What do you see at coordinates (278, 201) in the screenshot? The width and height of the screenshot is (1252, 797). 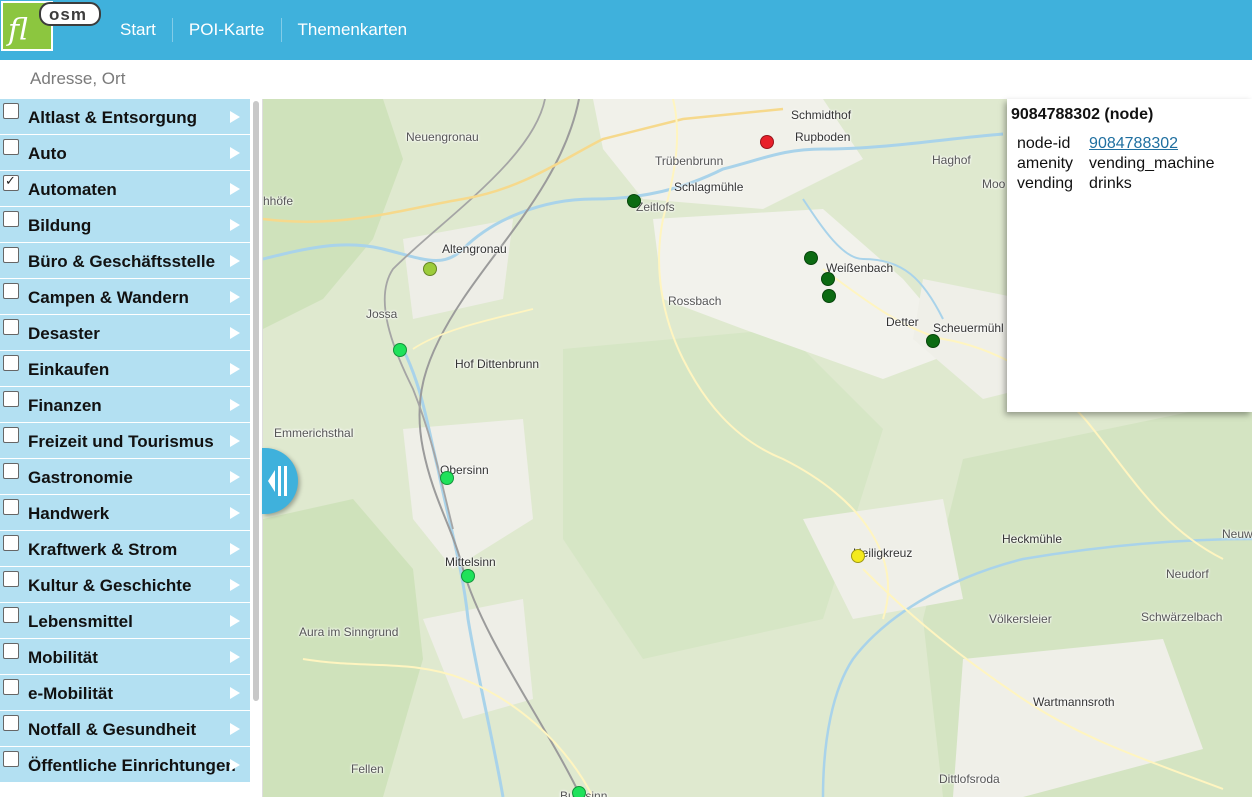 I see `place-label: hhöfe` at bounding box center [278, 201].